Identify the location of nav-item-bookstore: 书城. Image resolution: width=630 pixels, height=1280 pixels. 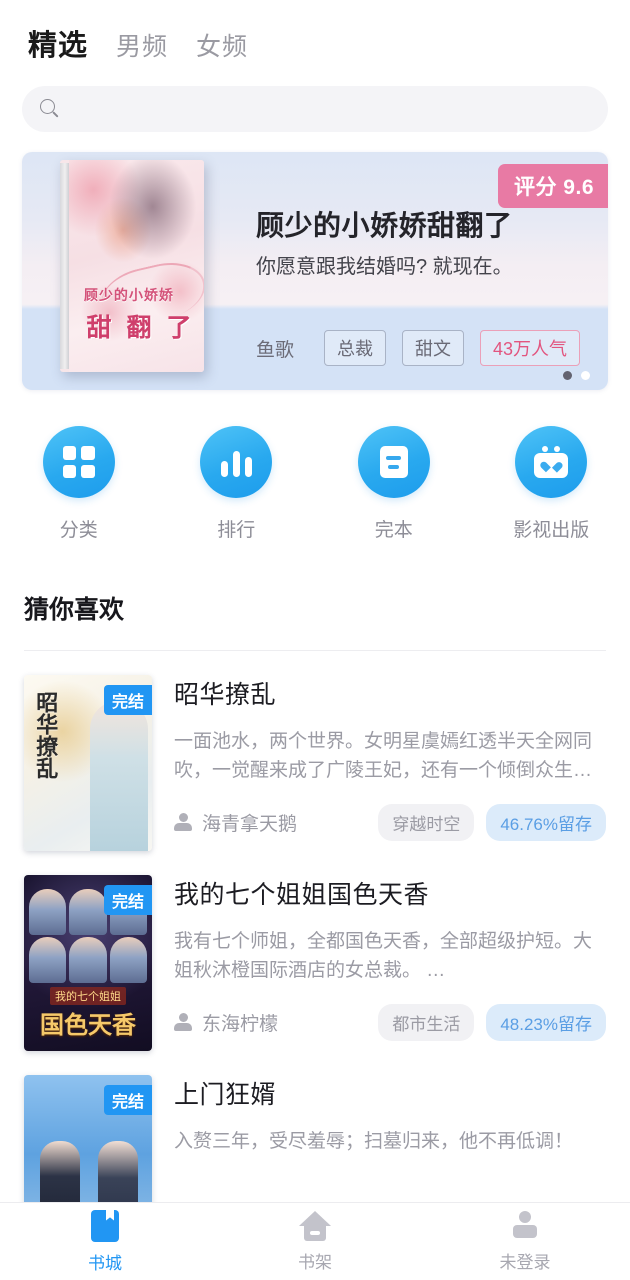
(105, 1241).